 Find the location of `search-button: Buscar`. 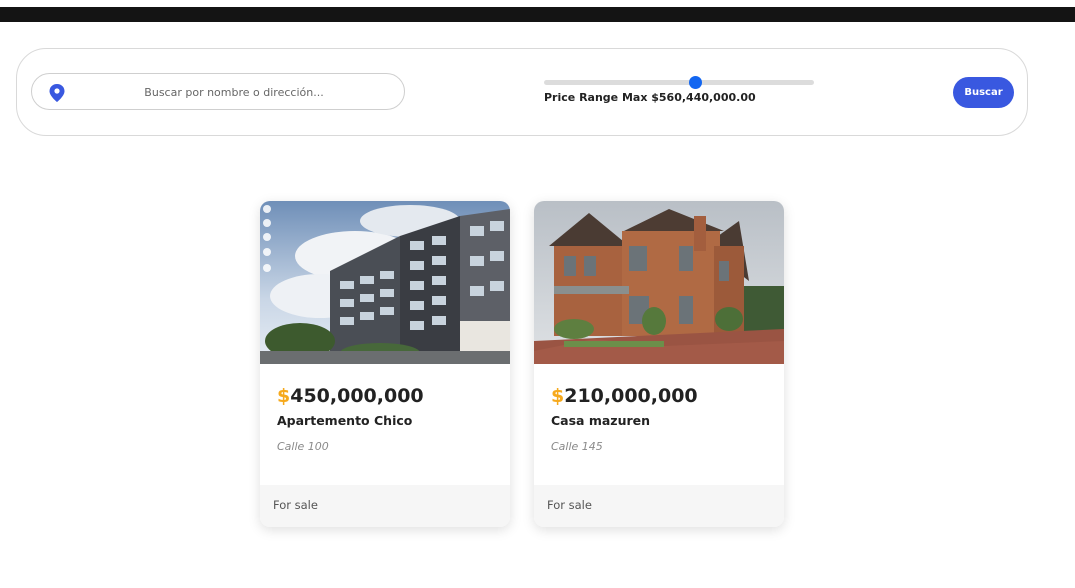

search-button: Buscar is located at coordinates (983, 92).